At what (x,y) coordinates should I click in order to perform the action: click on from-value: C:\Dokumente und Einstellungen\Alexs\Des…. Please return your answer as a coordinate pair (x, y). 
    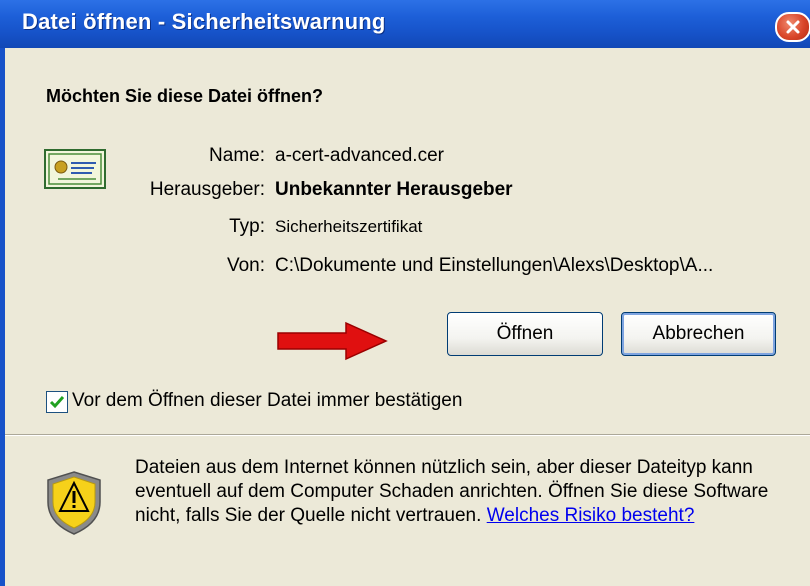
    Looking at the image, I should click on (494, 265).